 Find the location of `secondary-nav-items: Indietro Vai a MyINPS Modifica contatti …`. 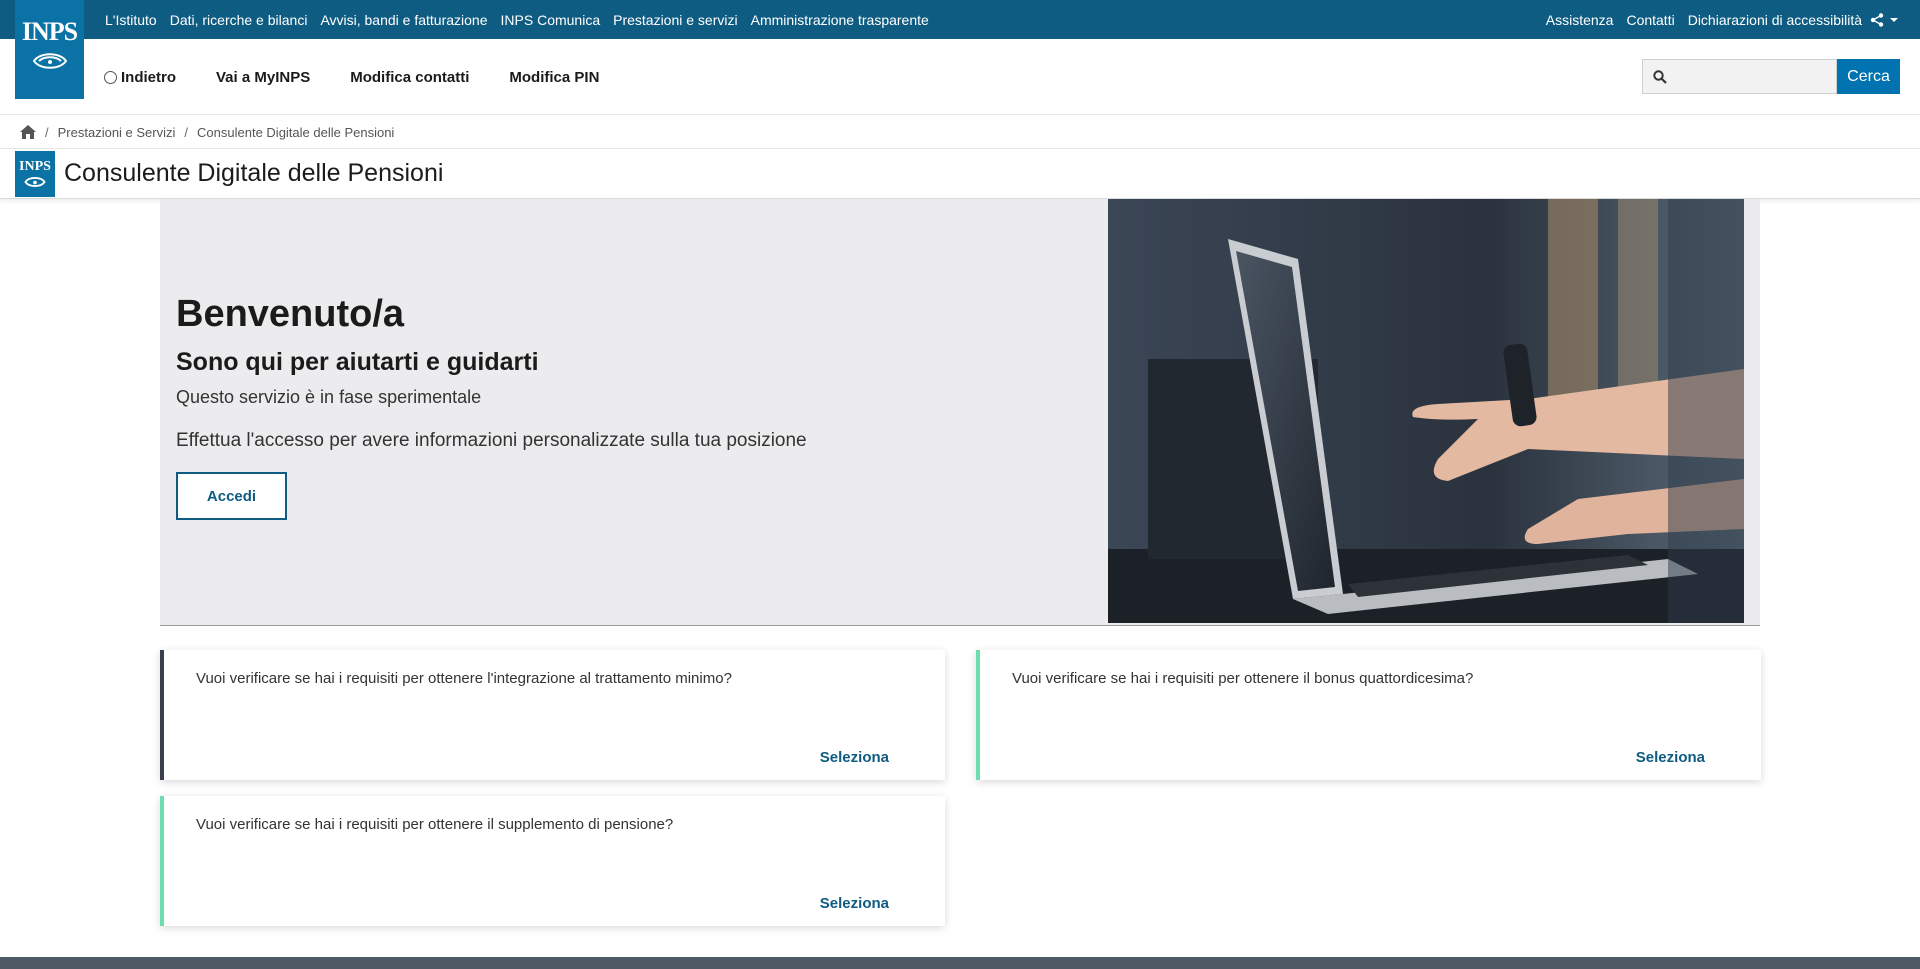

secondary-nav-items: Indietro Vai a MyINPS Modifica contatti … is located at coordinates (351, 77).